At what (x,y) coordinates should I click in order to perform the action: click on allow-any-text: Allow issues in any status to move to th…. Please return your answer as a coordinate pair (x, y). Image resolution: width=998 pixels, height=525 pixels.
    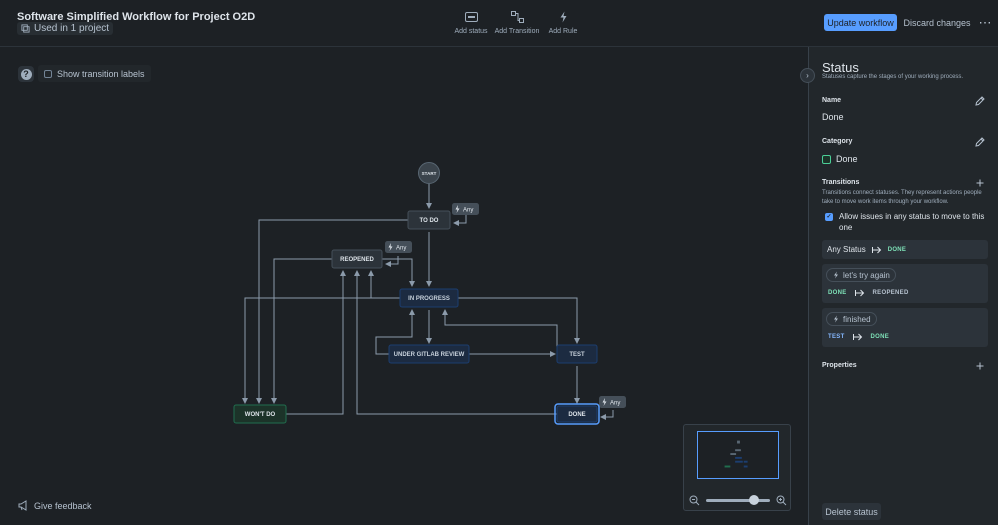
    Looking at the image, I should click on (912, 222).